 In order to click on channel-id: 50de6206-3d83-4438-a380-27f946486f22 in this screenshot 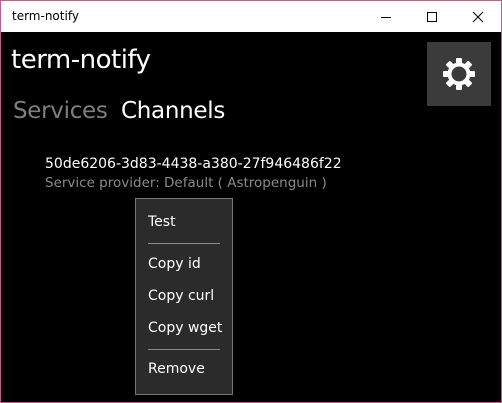, I will do `click(193, 164)`.